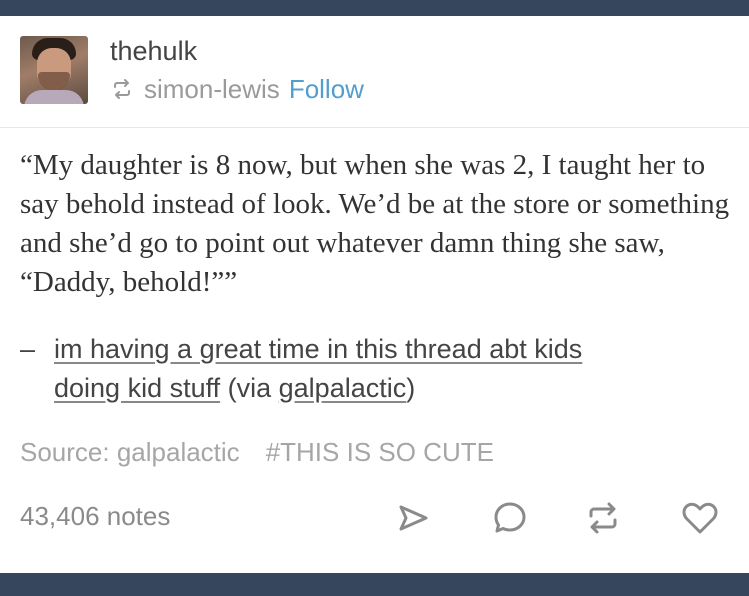 The width and height of the screenshot is (749, 596). I want to click on share-button, so click(413, 518).